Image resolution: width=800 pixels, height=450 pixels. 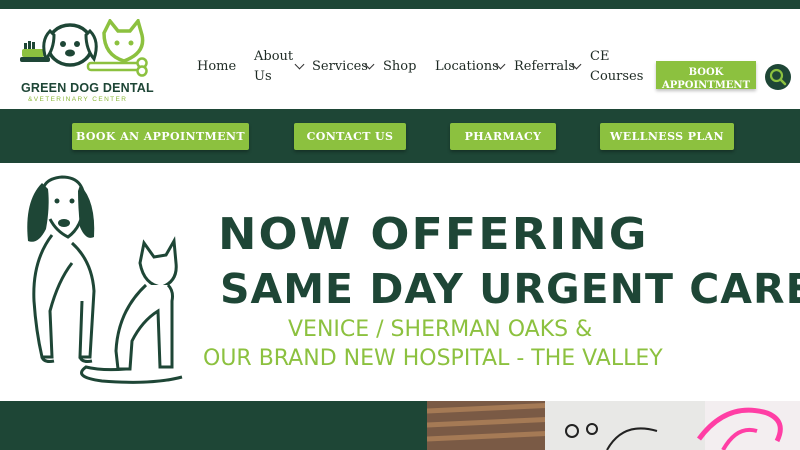 I want to click on nav-about-us: About Us, so click(x=273, y=67).